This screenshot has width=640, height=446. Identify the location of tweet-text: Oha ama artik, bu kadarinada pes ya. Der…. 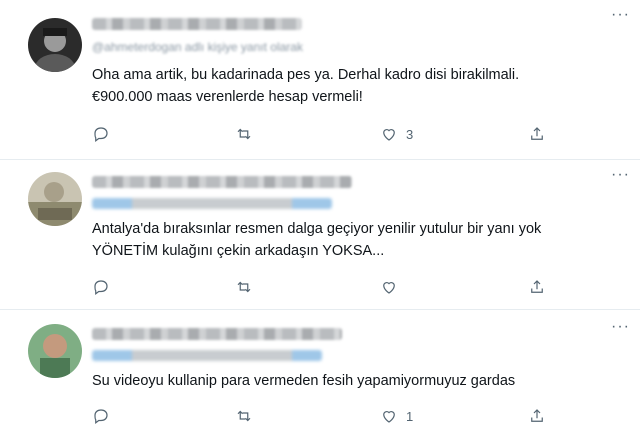
(356, 86).